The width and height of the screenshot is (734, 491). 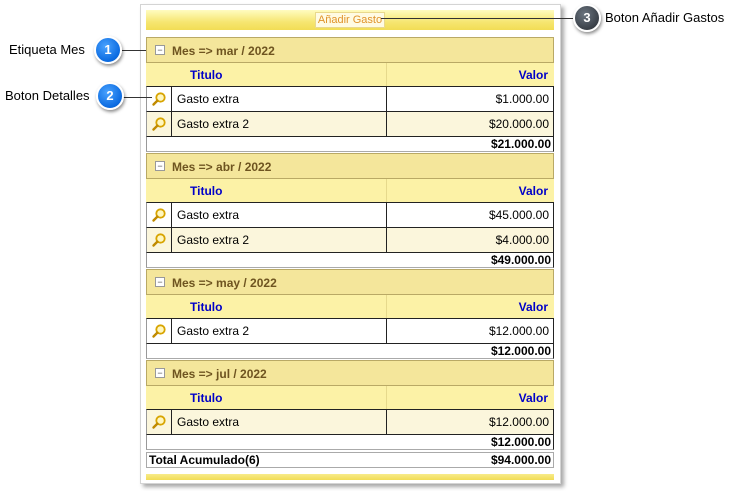 What do you see at coordinates (350, 166) in the screenshot?
I see `group-header-abr: − Mes => abr / 2022` at bounding box center [350, 166].